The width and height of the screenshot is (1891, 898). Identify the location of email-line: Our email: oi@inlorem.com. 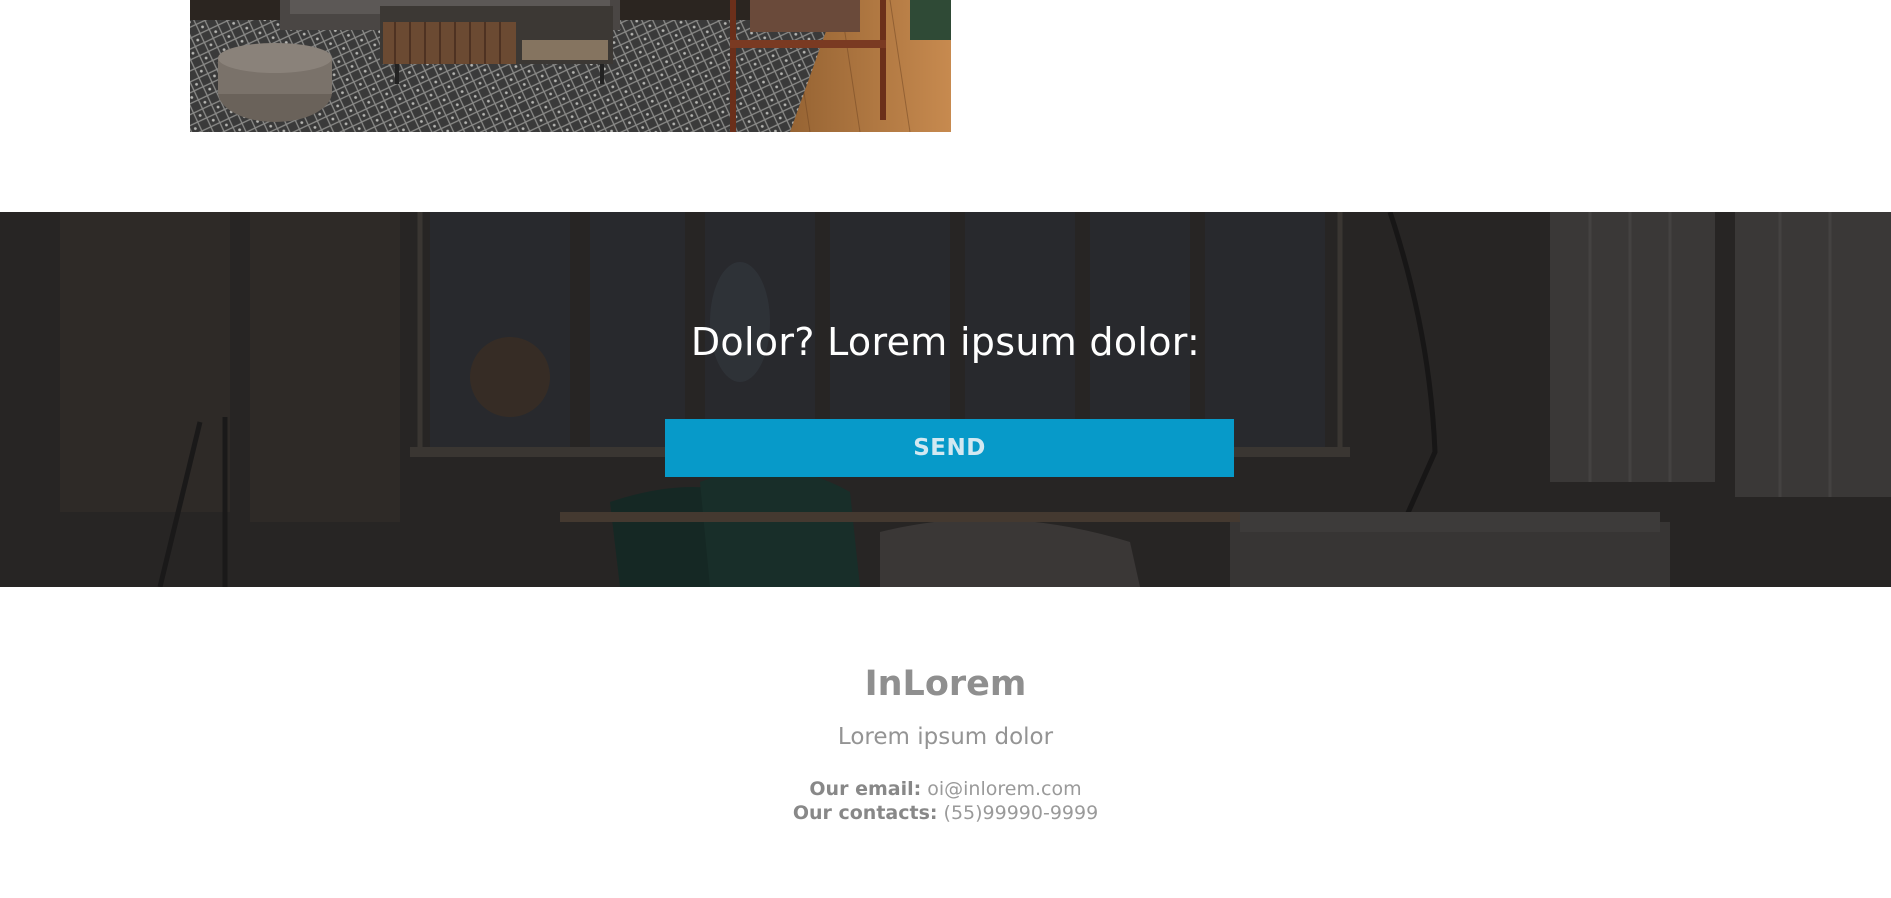
(945, 789).